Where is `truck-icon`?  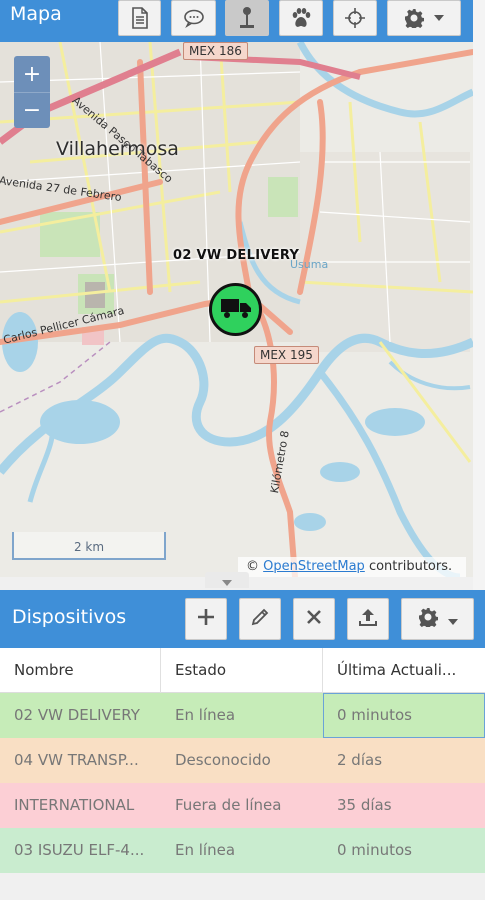 truck-icon is located at coordinates (236, 310).